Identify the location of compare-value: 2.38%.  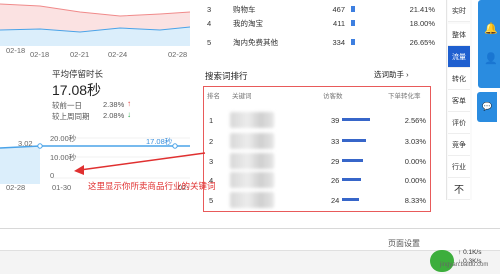
(114, 104).